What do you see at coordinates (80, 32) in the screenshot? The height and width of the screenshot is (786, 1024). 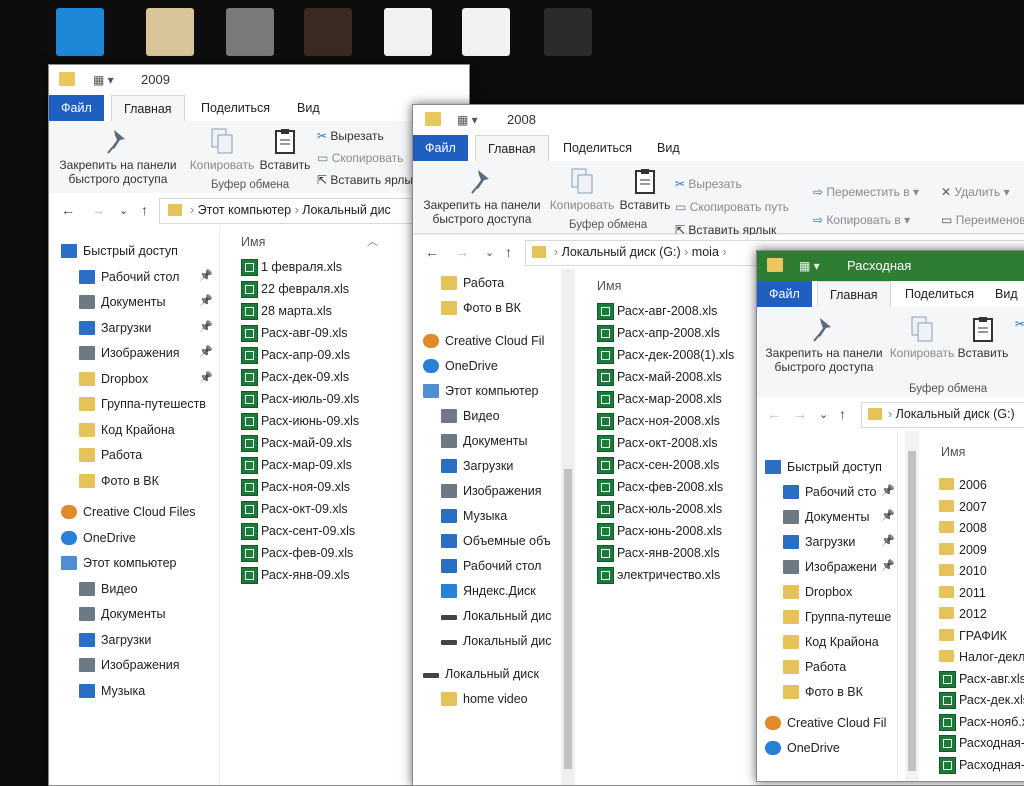 I see `windows-shield-shortcut-icon` at bounding box center [80, 32].